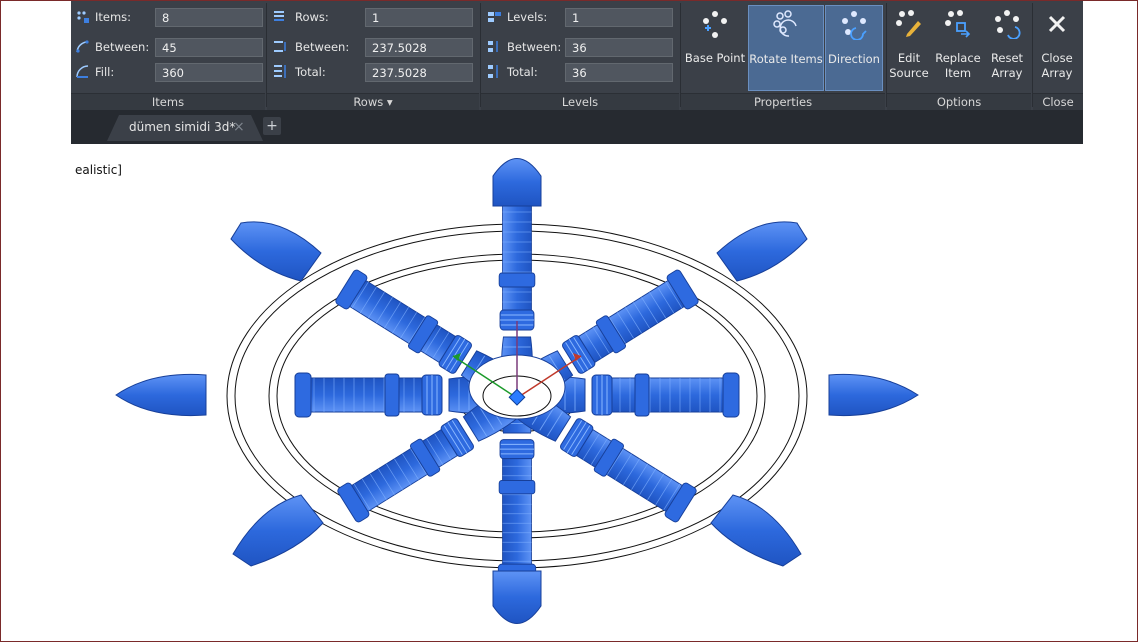  Describe the element at coordinates (854, 48) in the screenshot. I see `direction-button: Direction` at that location.